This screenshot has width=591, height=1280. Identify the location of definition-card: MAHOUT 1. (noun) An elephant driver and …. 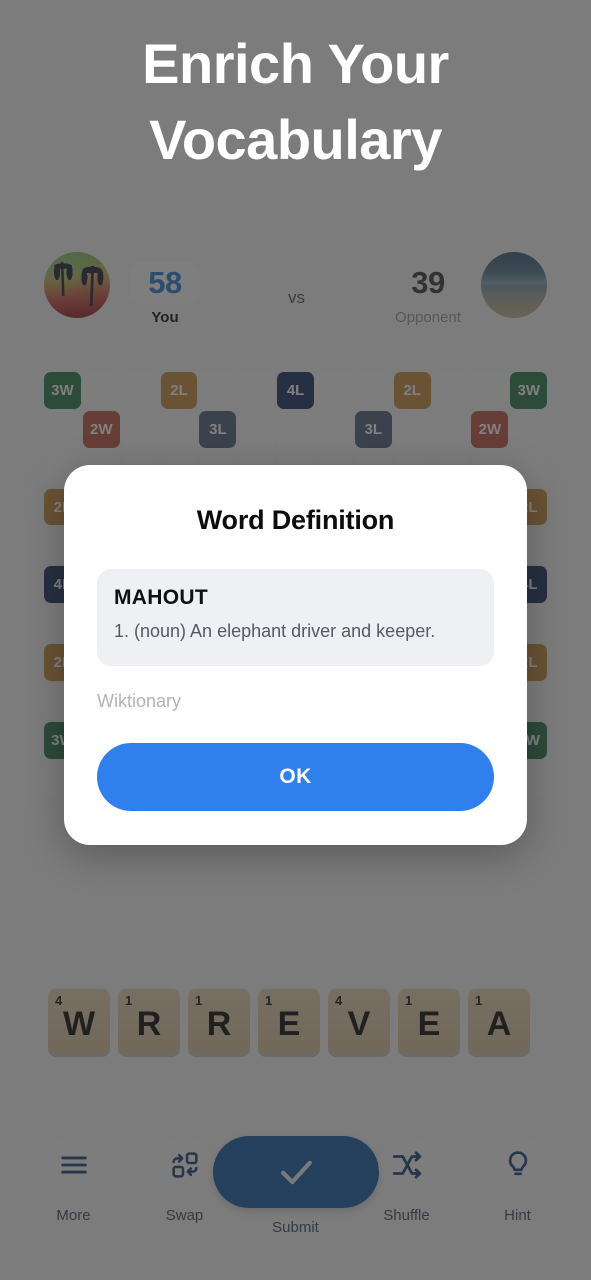
(295, 617).